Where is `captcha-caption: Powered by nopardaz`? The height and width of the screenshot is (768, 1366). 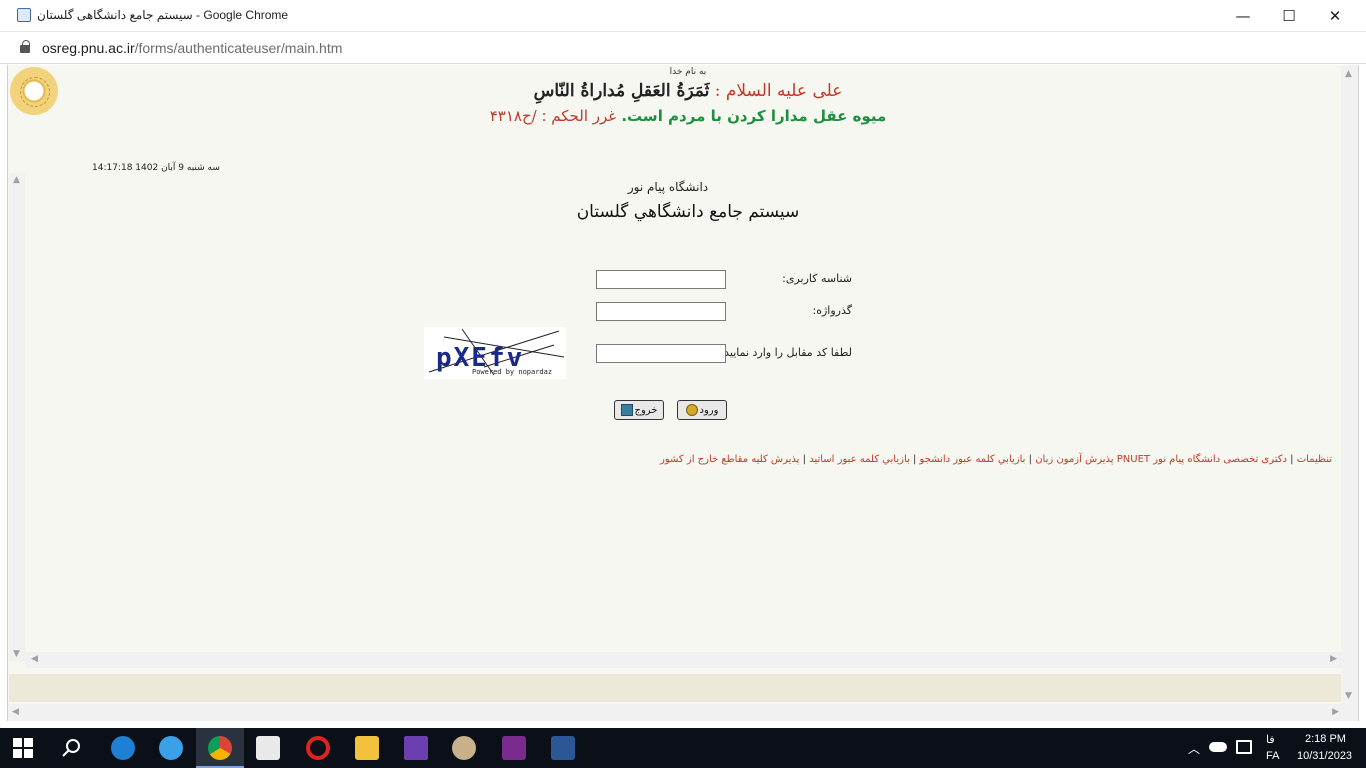
captcha-caption: Powered by nopardaz is located at coordinates (512, 372).